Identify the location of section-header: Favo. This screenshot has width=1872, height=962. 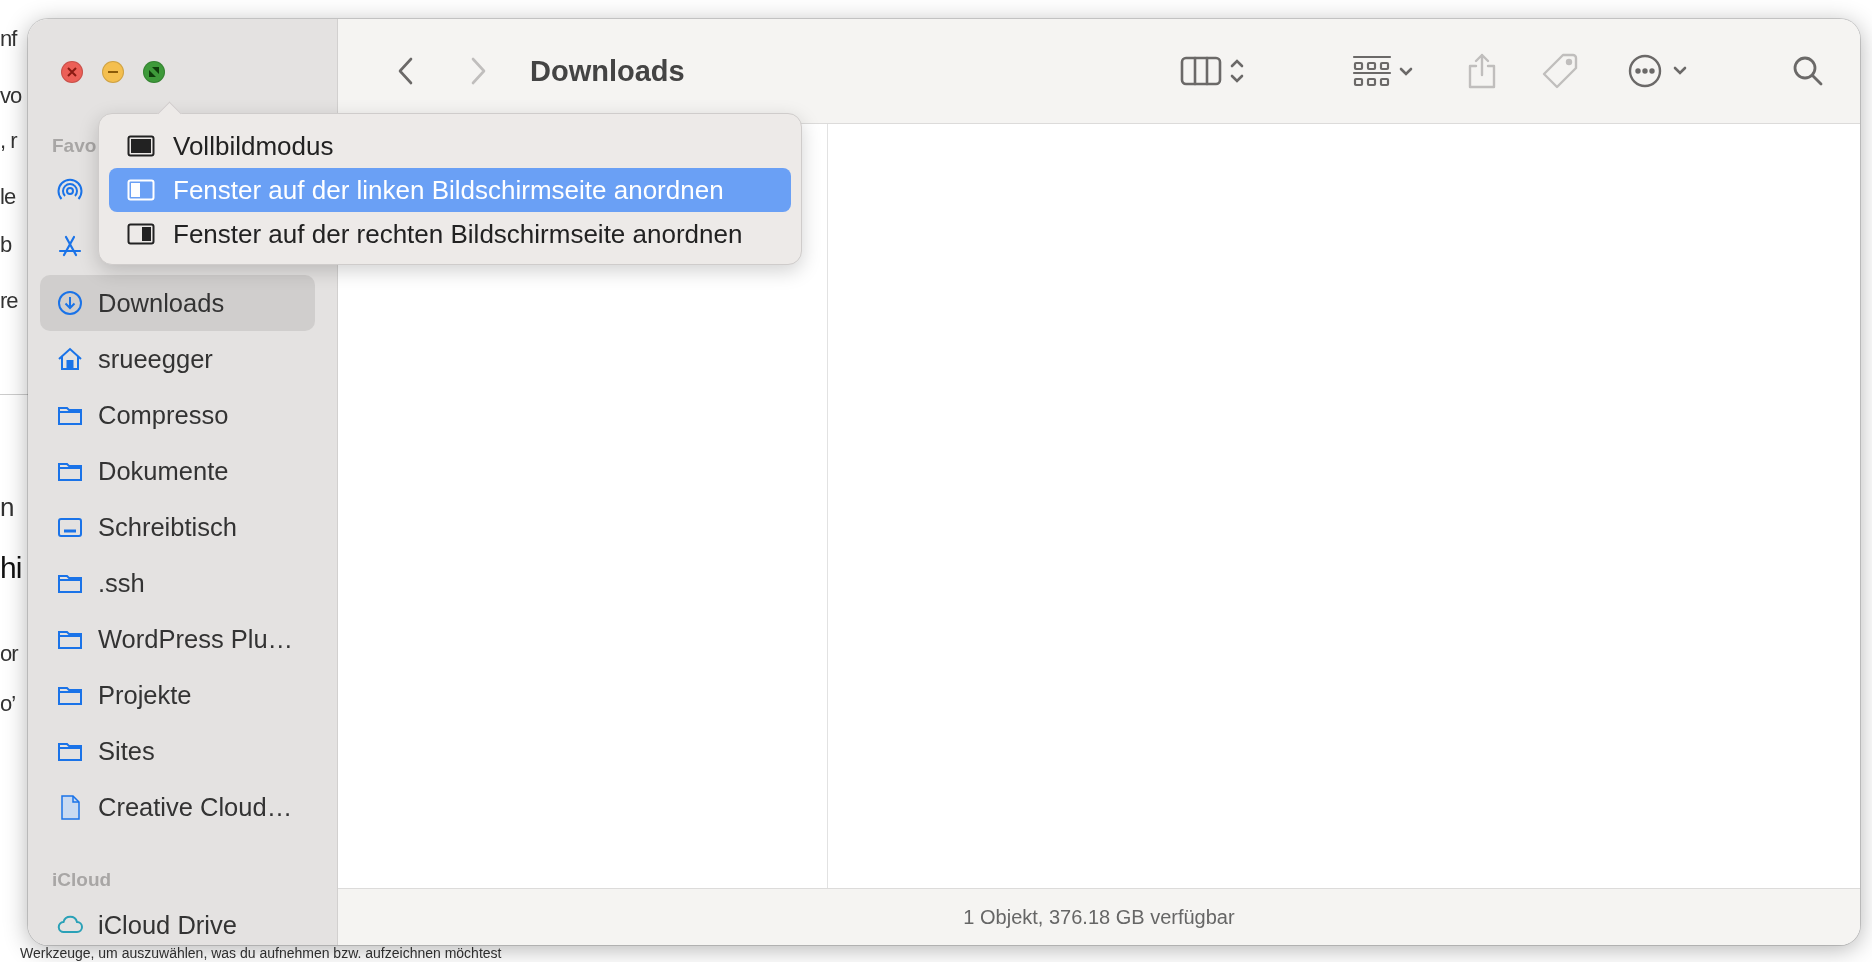
(74, 146).